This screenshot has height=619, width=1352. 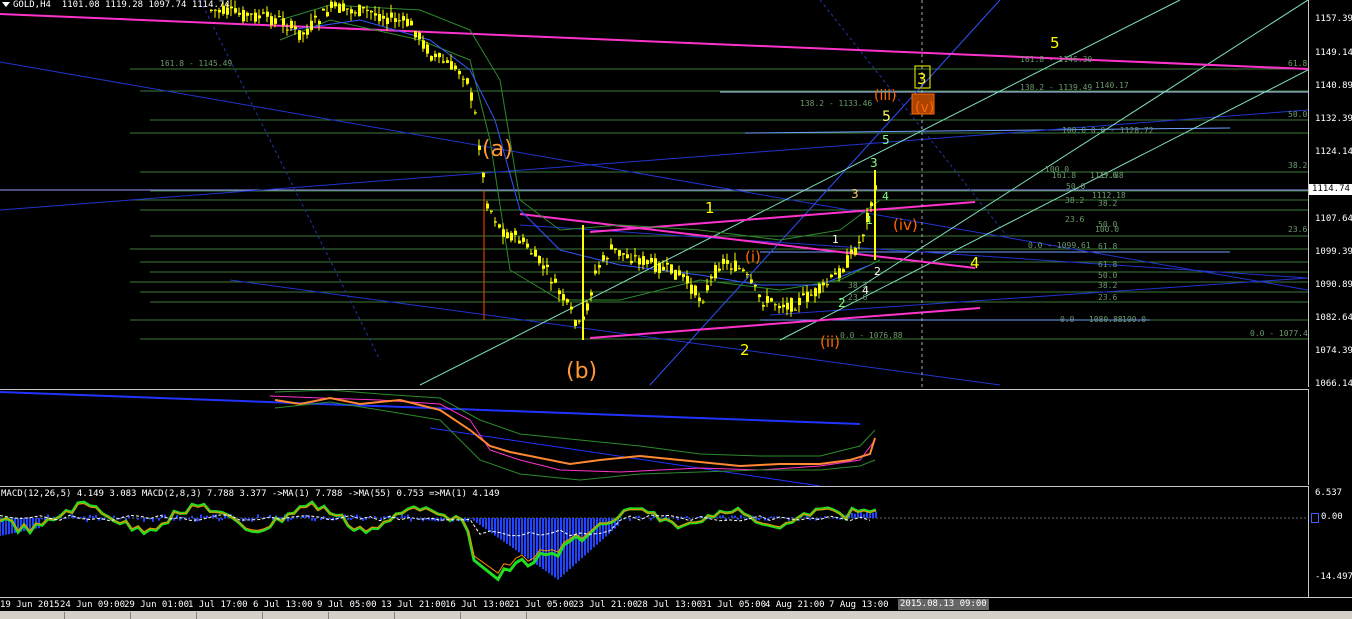 What do you see at coordinates (438, 538) in the screenshot?
I see `macd-signal-orange` at bounding box center [438, 538].